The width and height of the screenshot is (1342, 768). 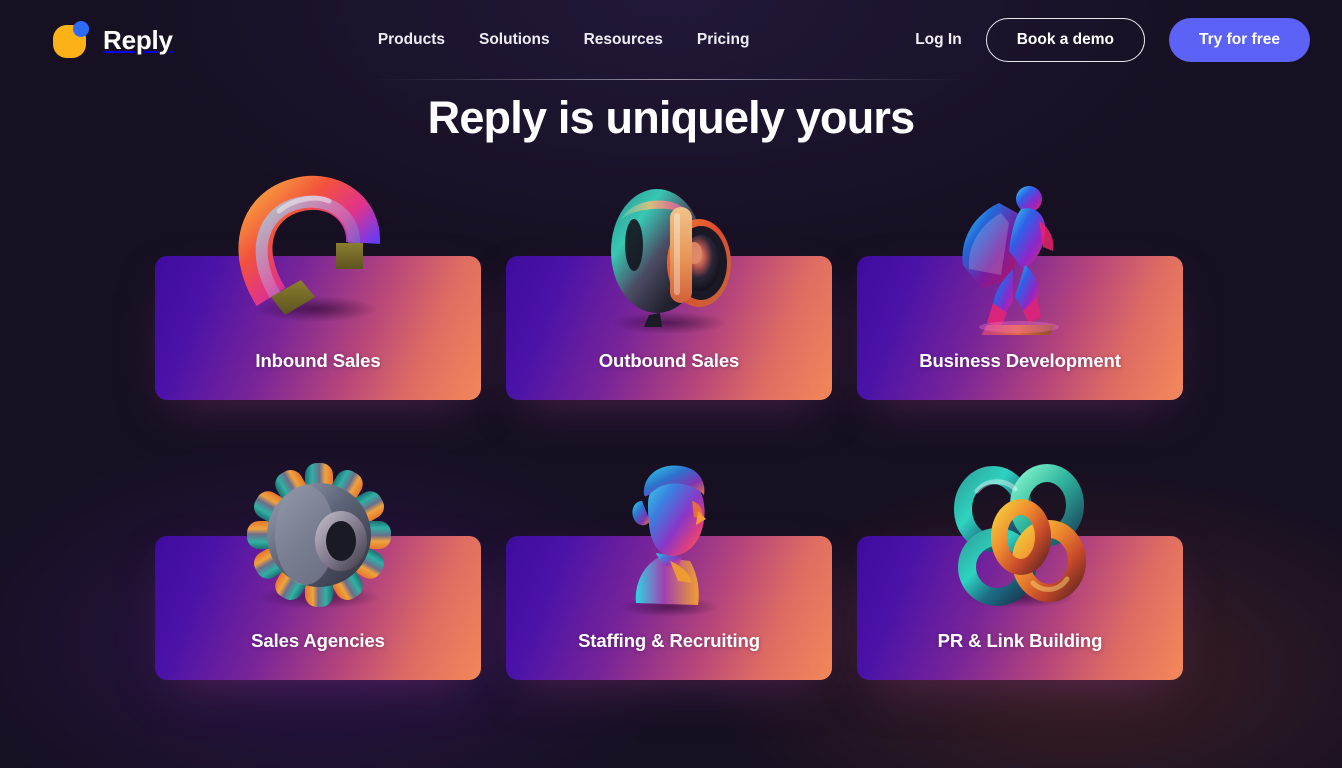 I want to click on card-inbound-sales: Inbound Sales, so click(x=318, y=287).